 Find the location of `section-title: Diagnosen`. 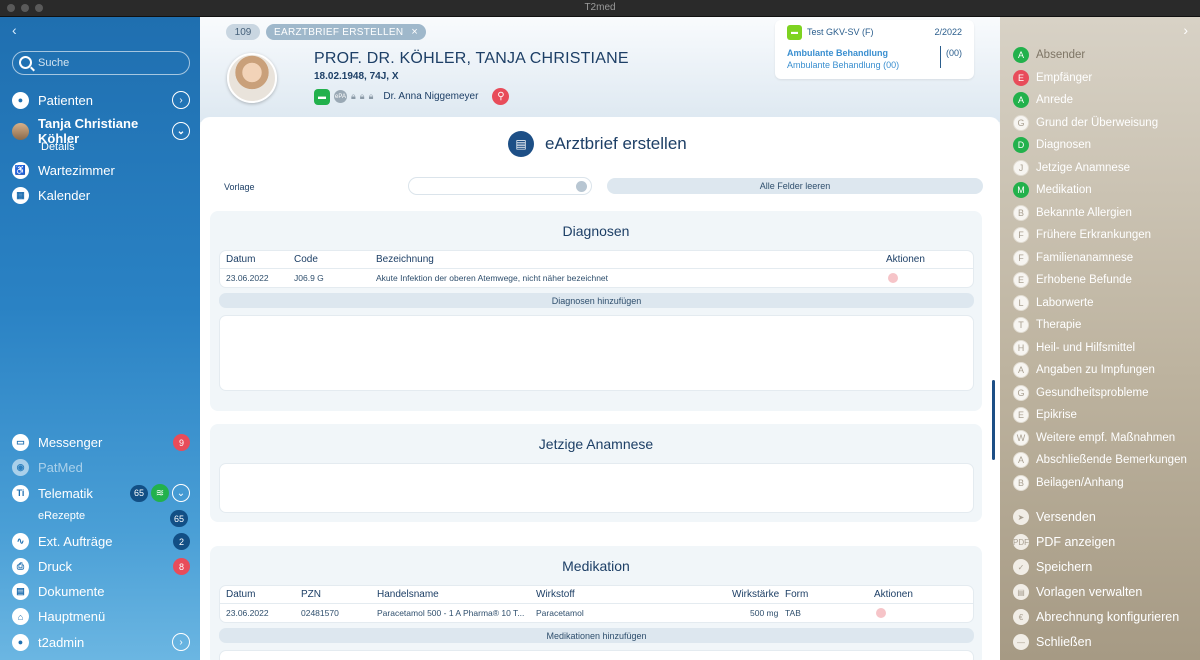

section-title: Diagnosen is located at coordinates (596, 231).